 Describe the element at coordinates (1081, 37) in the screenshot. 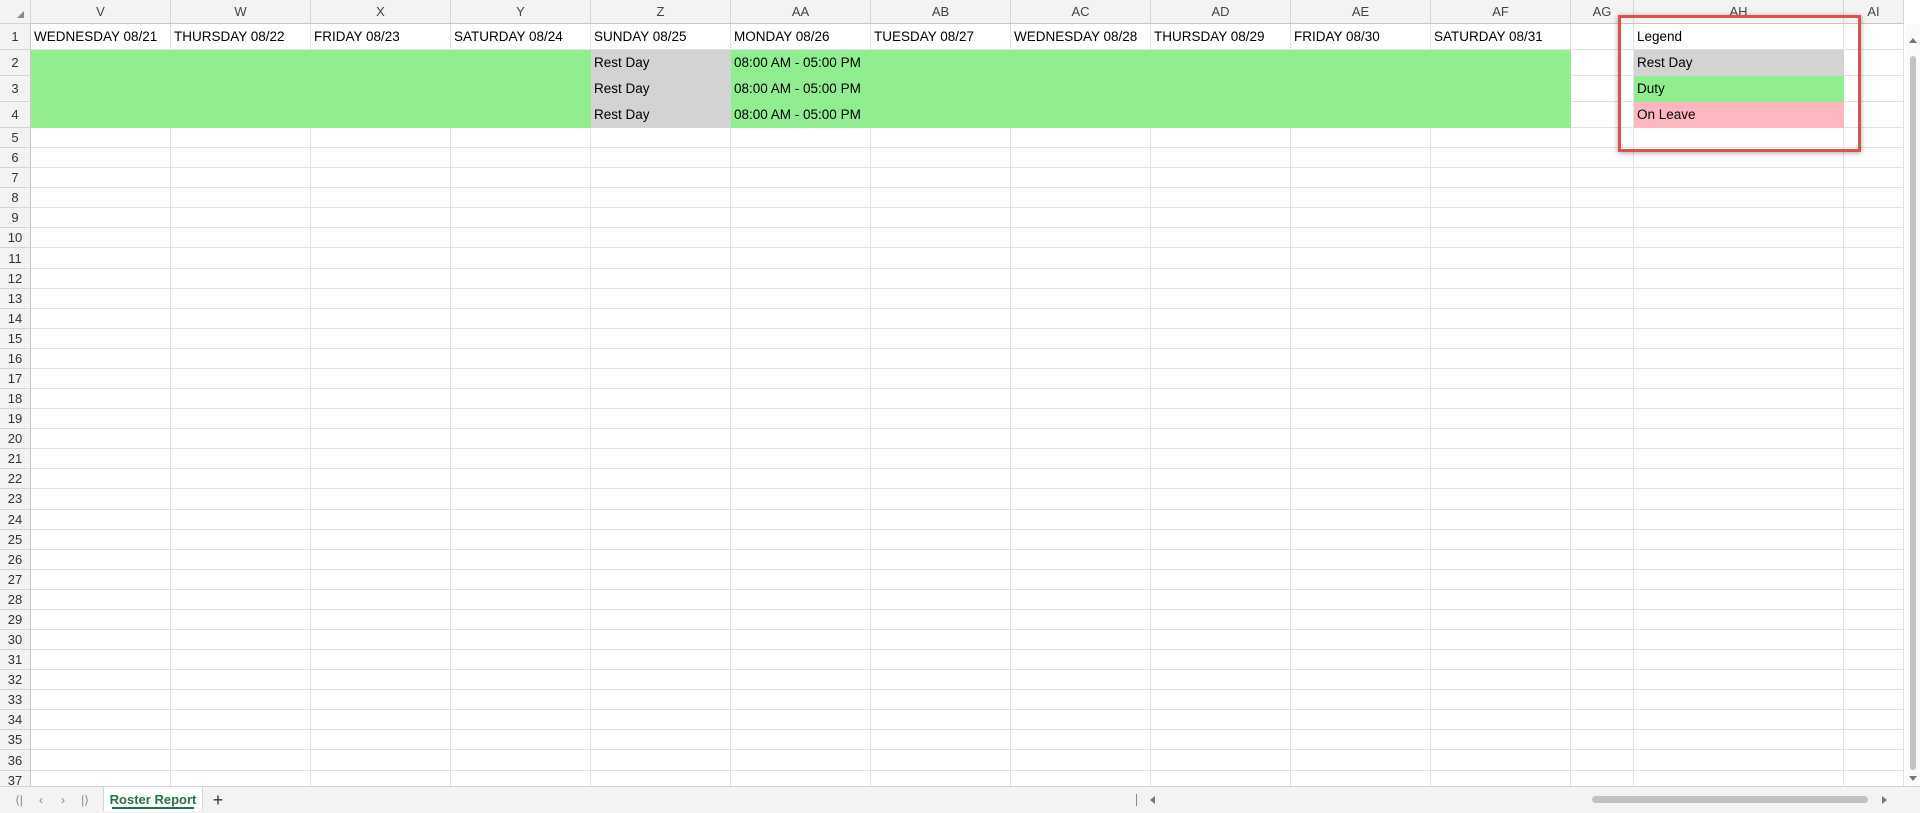

I see `date-header-cell: WEDNESDAY 08/28` at that location.